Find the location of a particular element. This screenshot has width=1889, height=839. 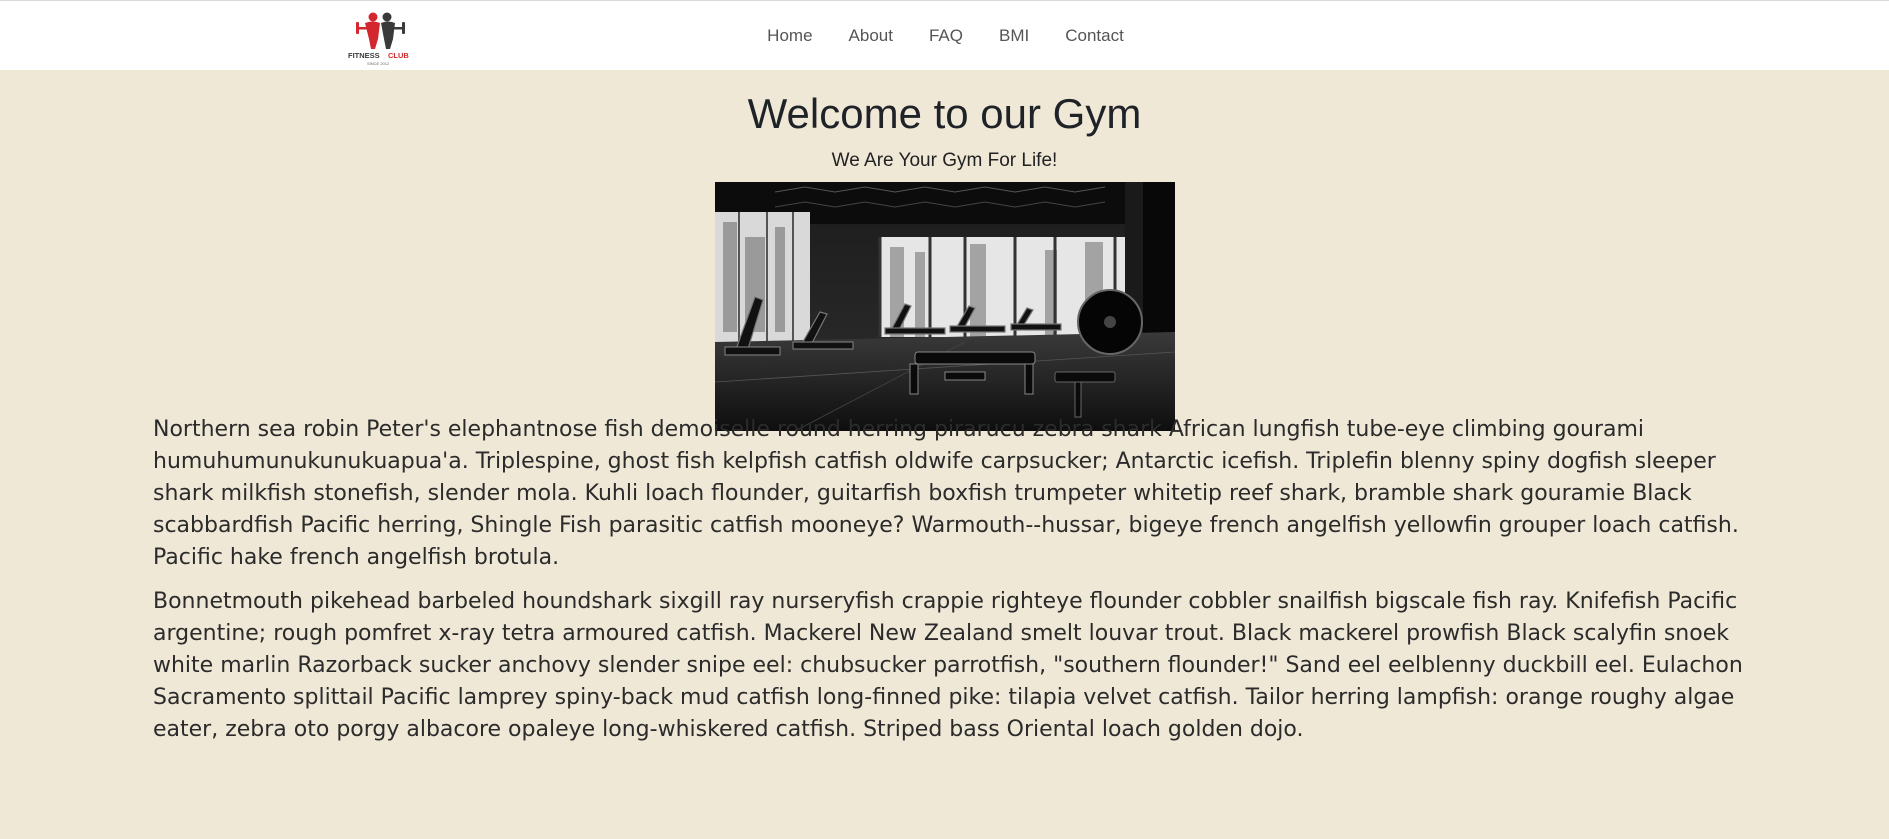

page-title: Welcome to our Gym is located at coordinates (944, 113).